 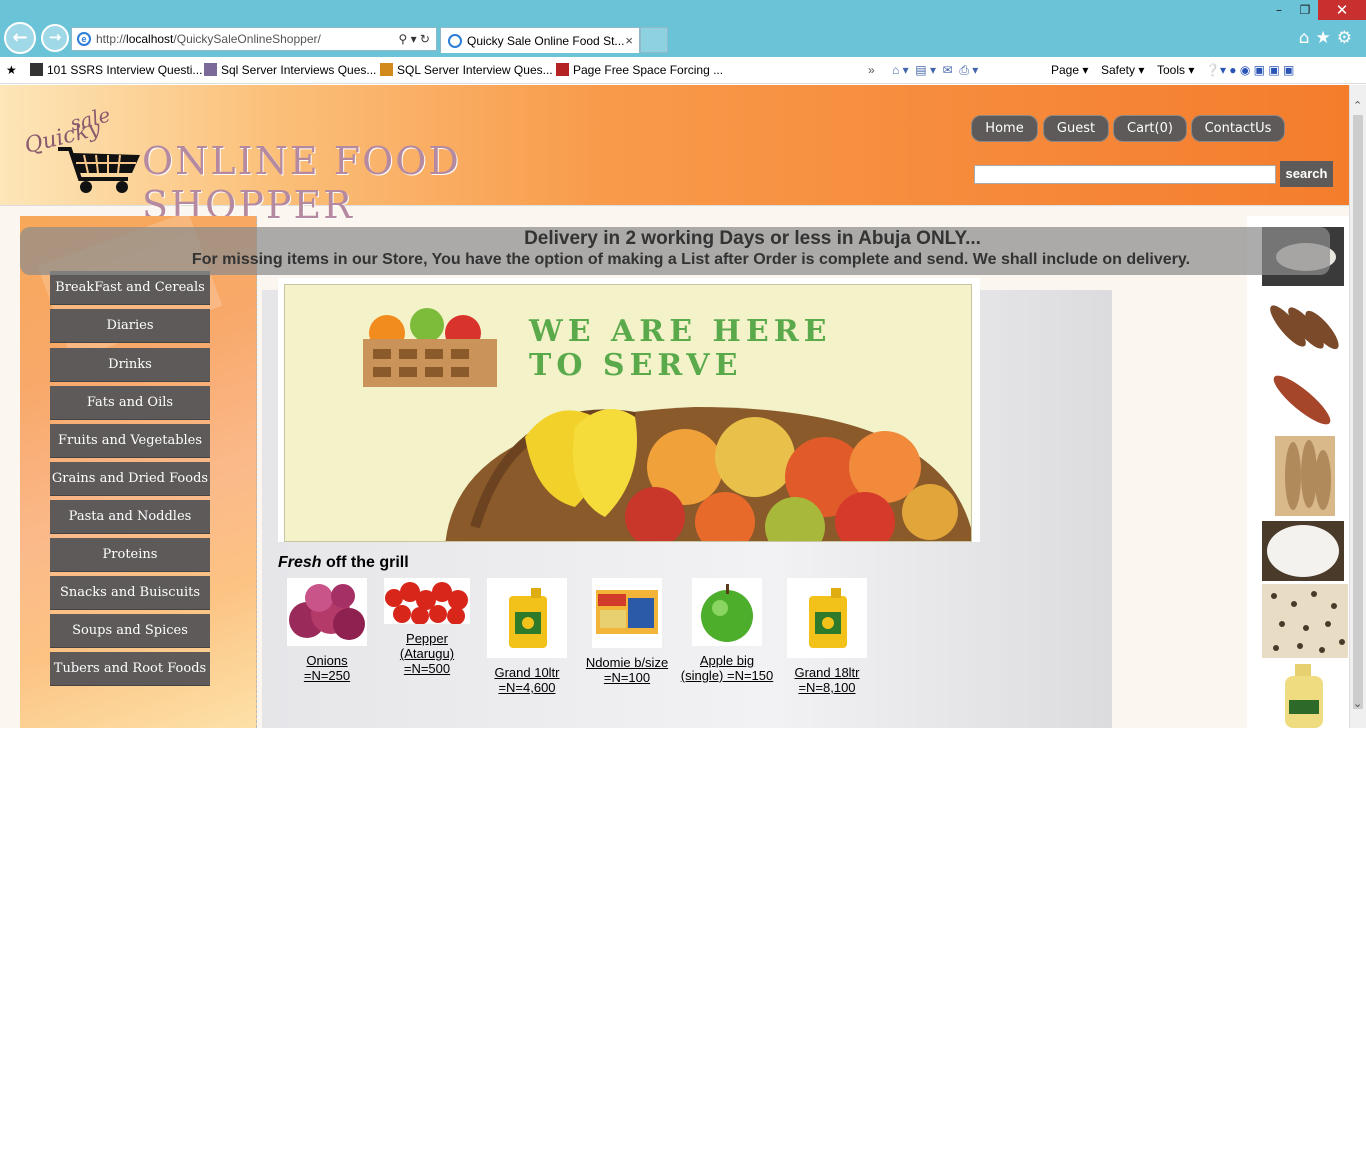 I want to click on address-protocol: http://, so click(x=111, y=39).